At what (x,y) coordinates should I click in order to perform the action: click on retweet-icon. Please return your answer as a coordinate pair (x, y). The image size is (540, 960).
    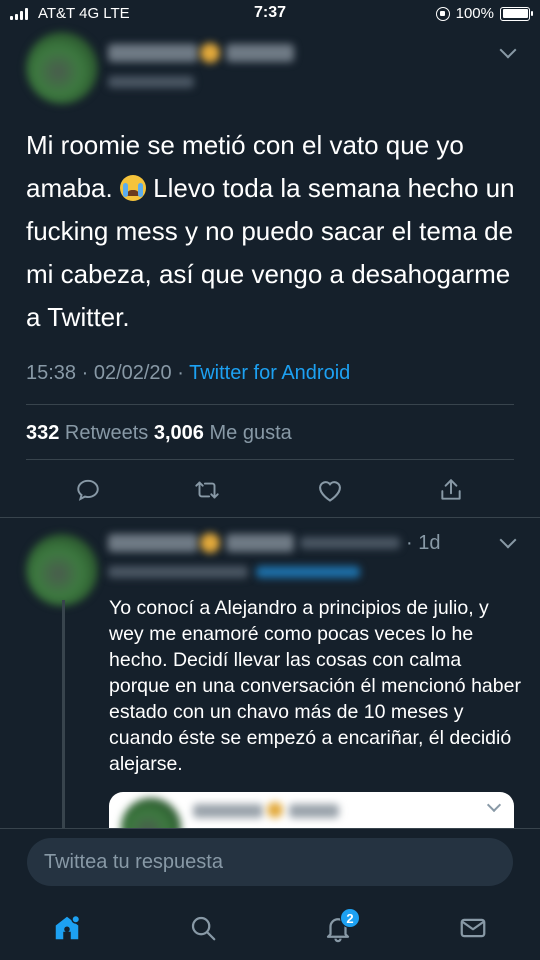
    Looking at the image, I should click on (207, 490).